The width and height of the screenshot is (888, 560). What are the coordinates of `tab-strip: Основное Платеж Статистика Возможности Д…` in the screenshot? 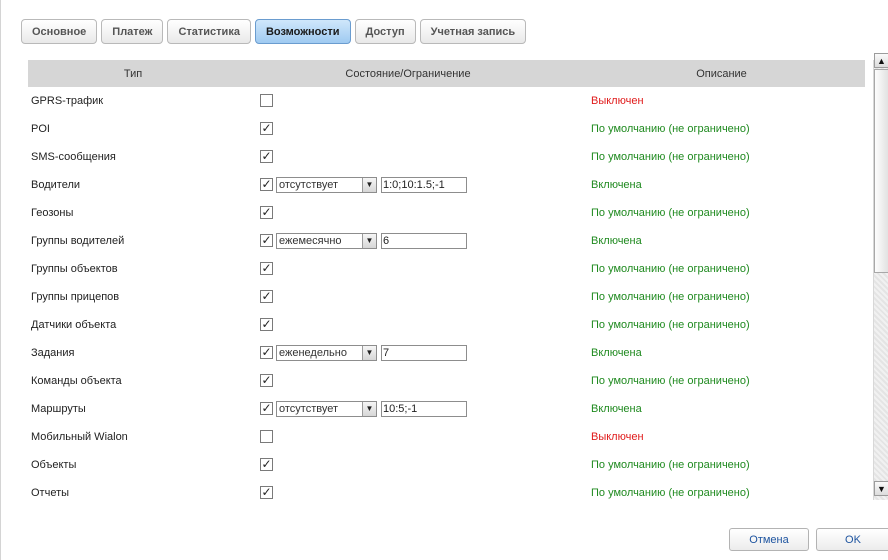 It's located at (274, 31).